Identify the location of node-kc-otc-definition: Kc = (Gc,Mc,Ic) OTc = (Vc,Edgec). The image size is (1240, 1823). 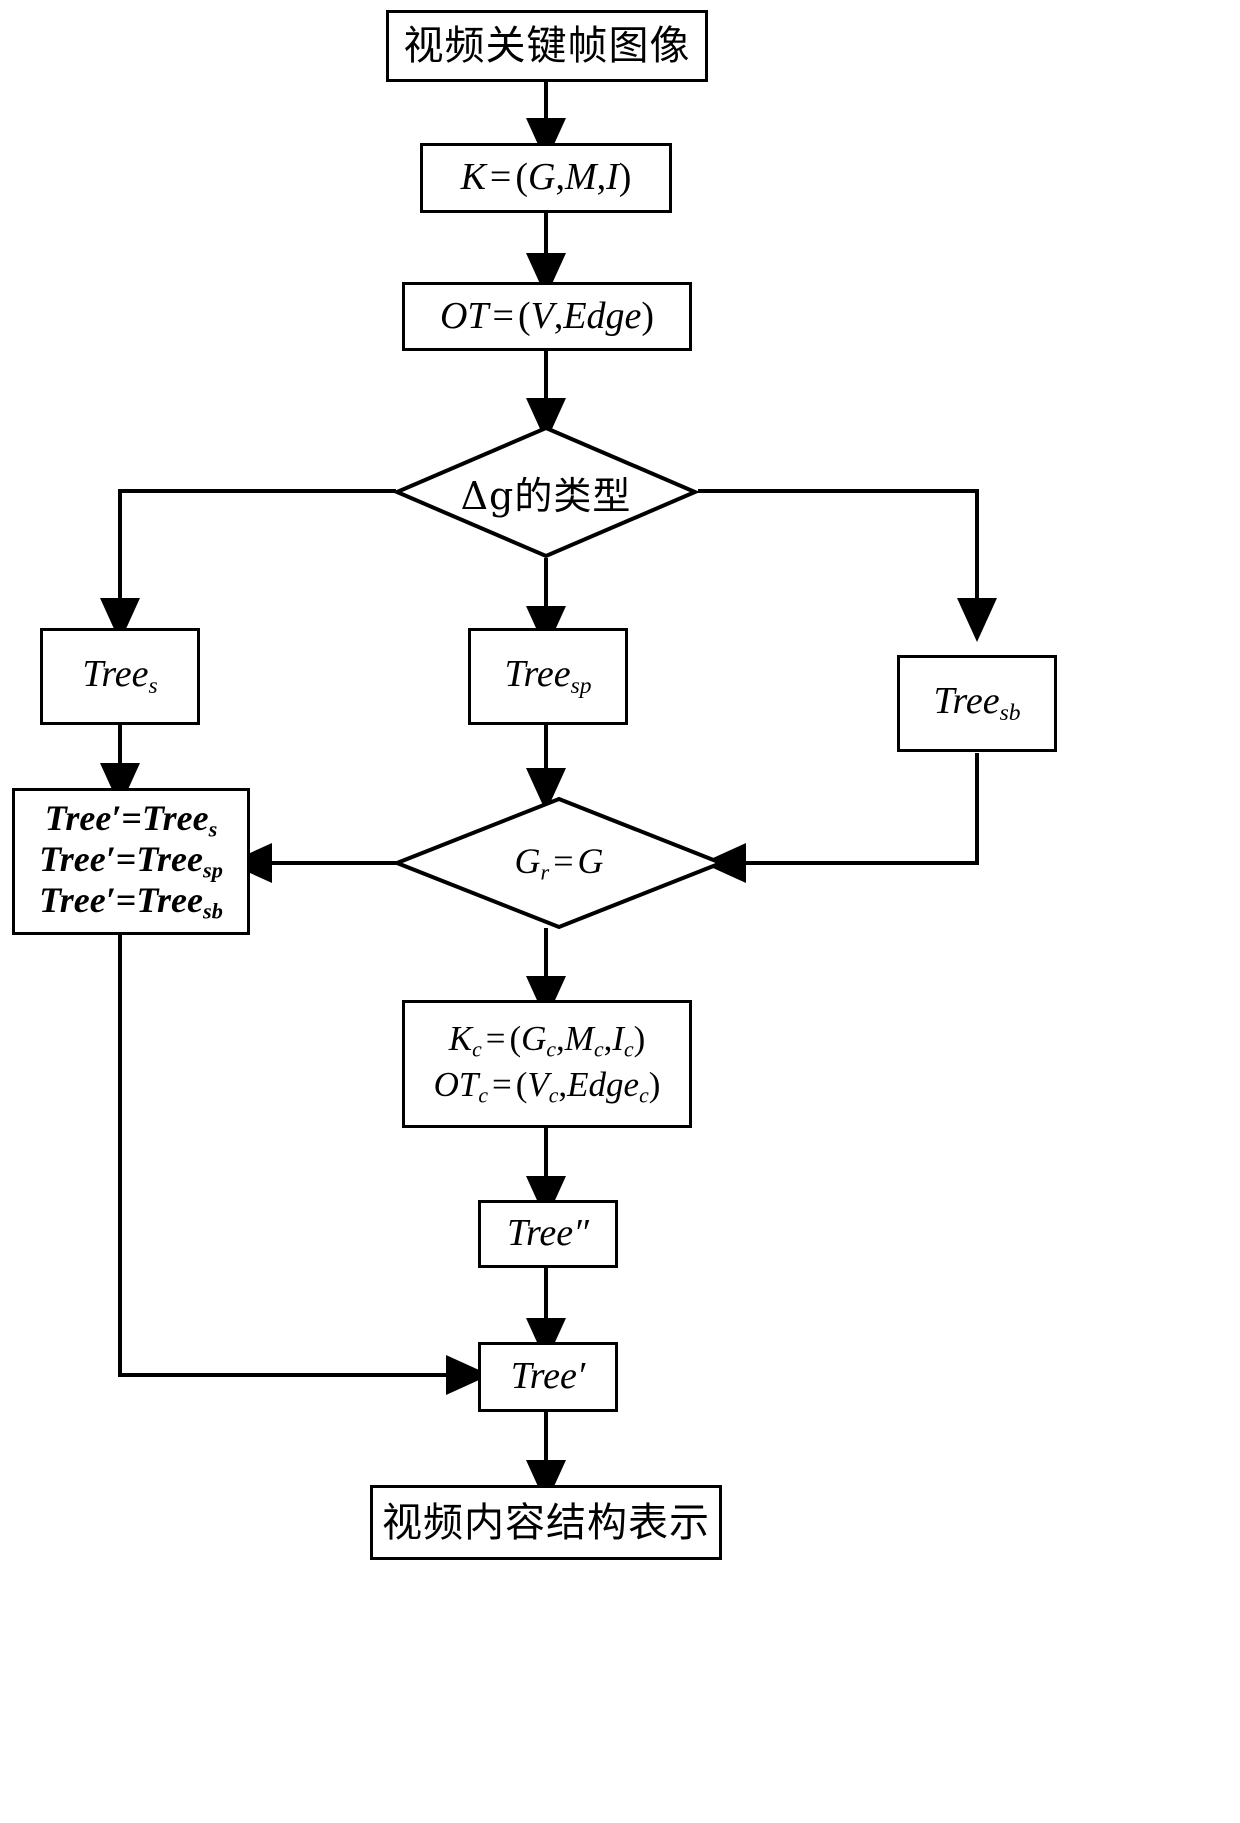
(547, 1064).